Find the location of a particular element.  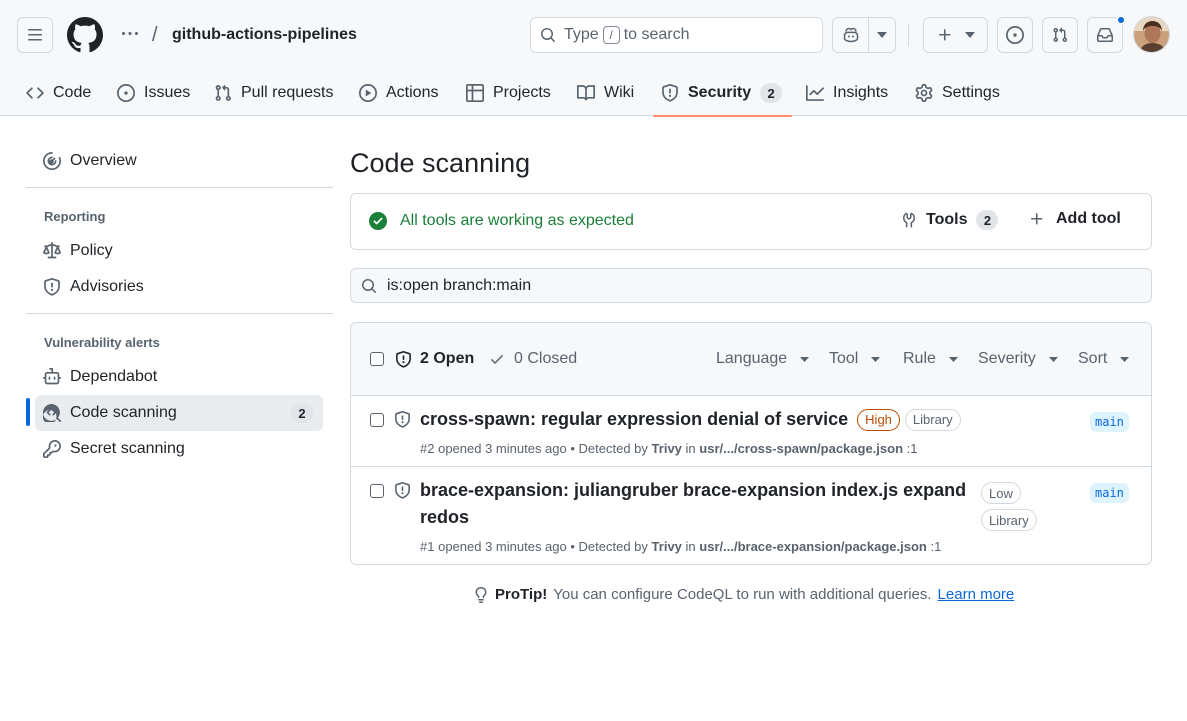

breadcrumb-more-icon is located at coordinates (130, 34).